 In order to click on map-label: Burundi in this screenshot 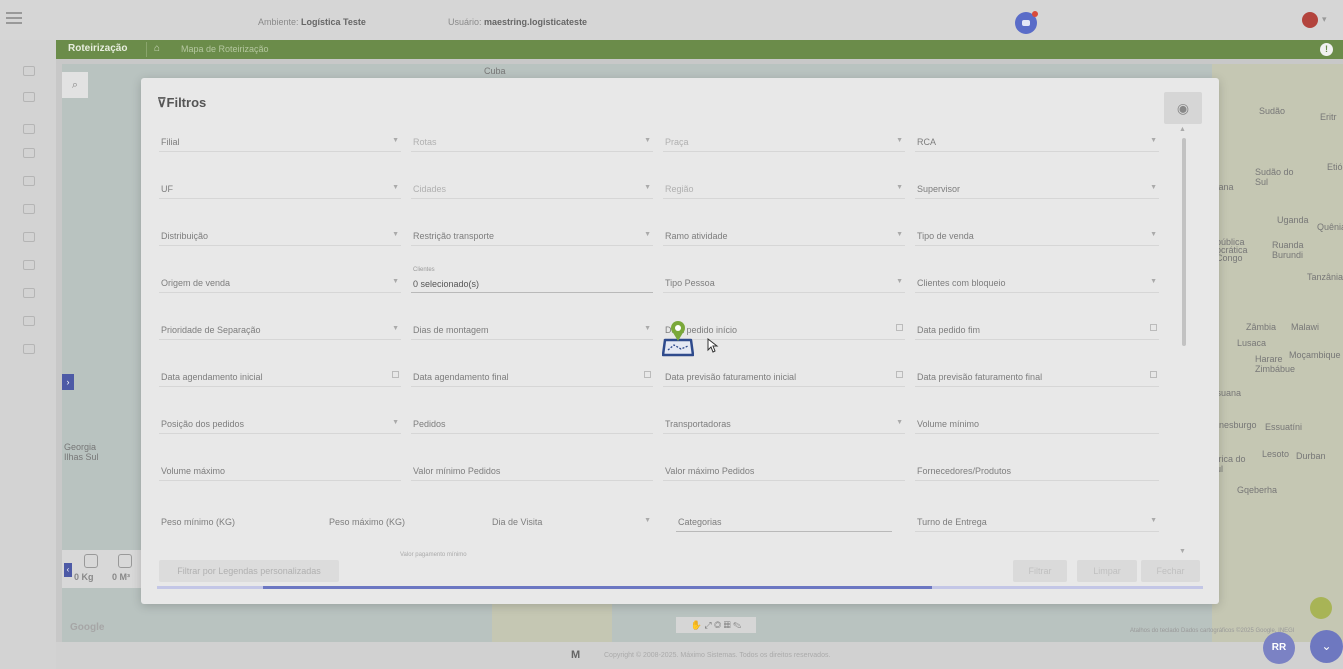, I will do `click(1288, 255)`.